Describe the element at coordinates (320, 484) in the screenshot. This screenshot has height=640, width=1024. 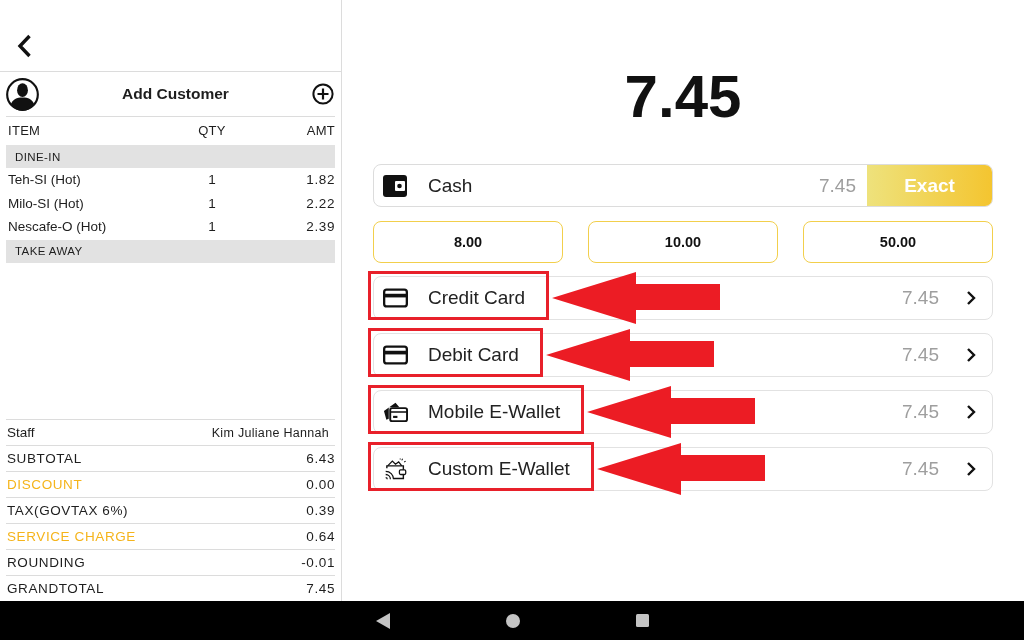
I see `summary-value: 0.00` at that location.